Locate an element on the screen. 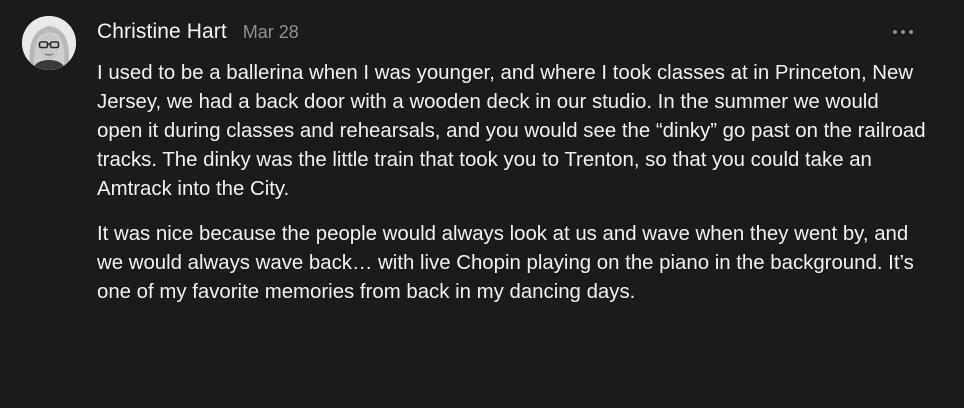 The height and width of the screenshot is (408, 964). more-options-button is located at coordinates (903, 32).